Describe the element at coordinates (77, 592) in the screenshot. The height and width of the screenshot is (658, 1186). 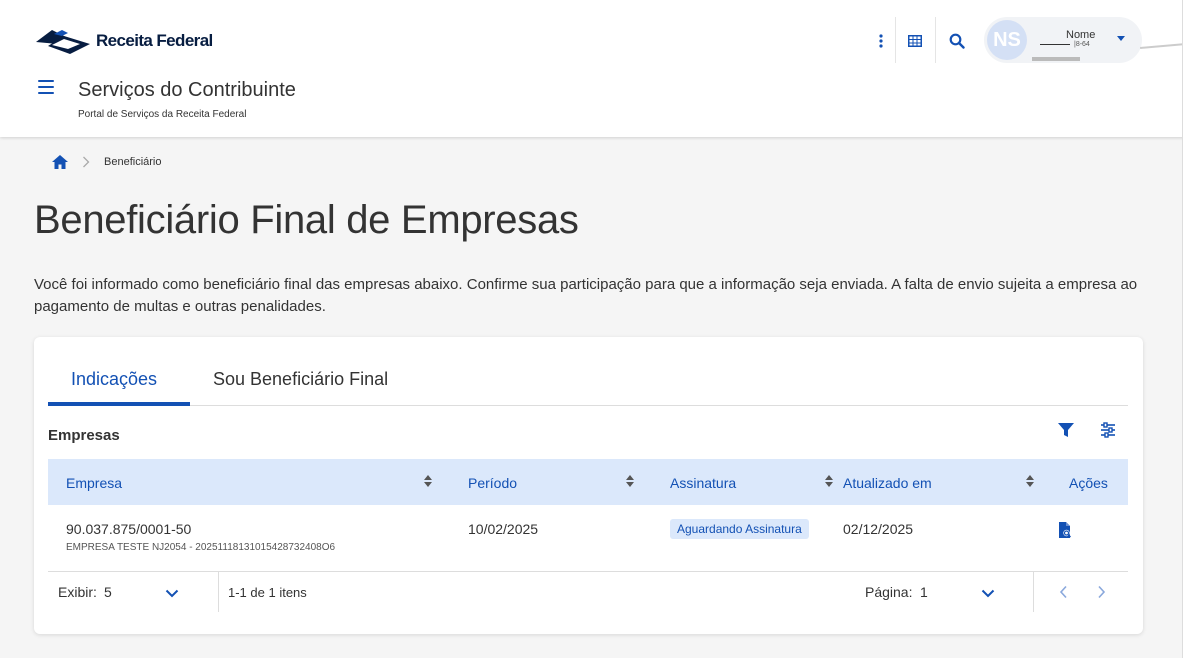
I see `page-size-label: Exibir:` at that location.